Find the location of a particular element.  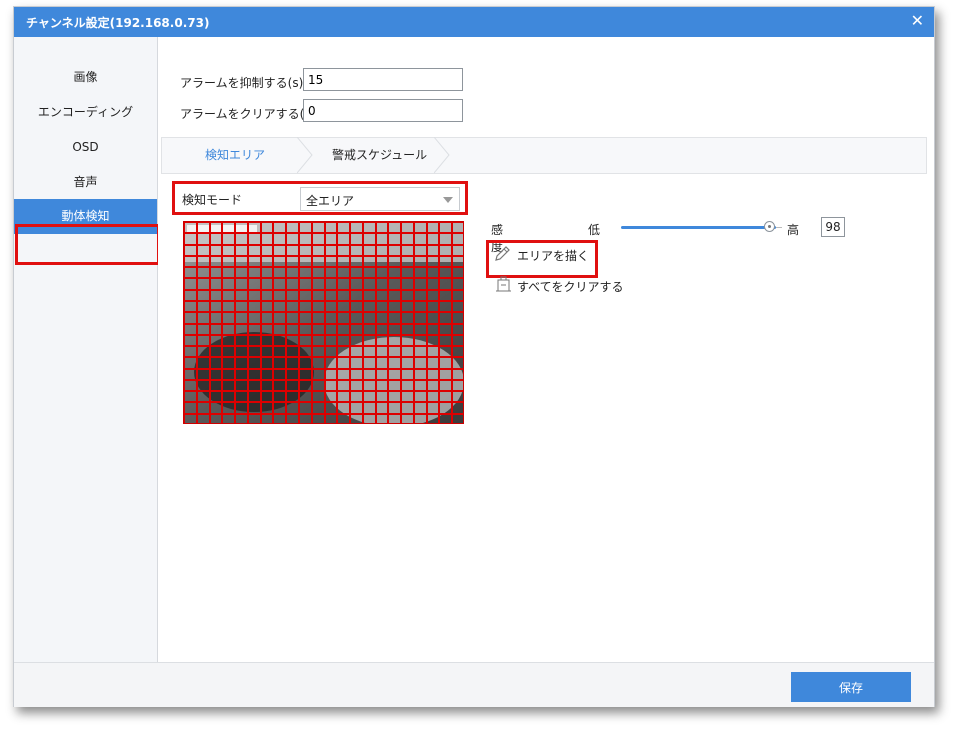

camera-preview-grid is located at coordinates (323, 322).